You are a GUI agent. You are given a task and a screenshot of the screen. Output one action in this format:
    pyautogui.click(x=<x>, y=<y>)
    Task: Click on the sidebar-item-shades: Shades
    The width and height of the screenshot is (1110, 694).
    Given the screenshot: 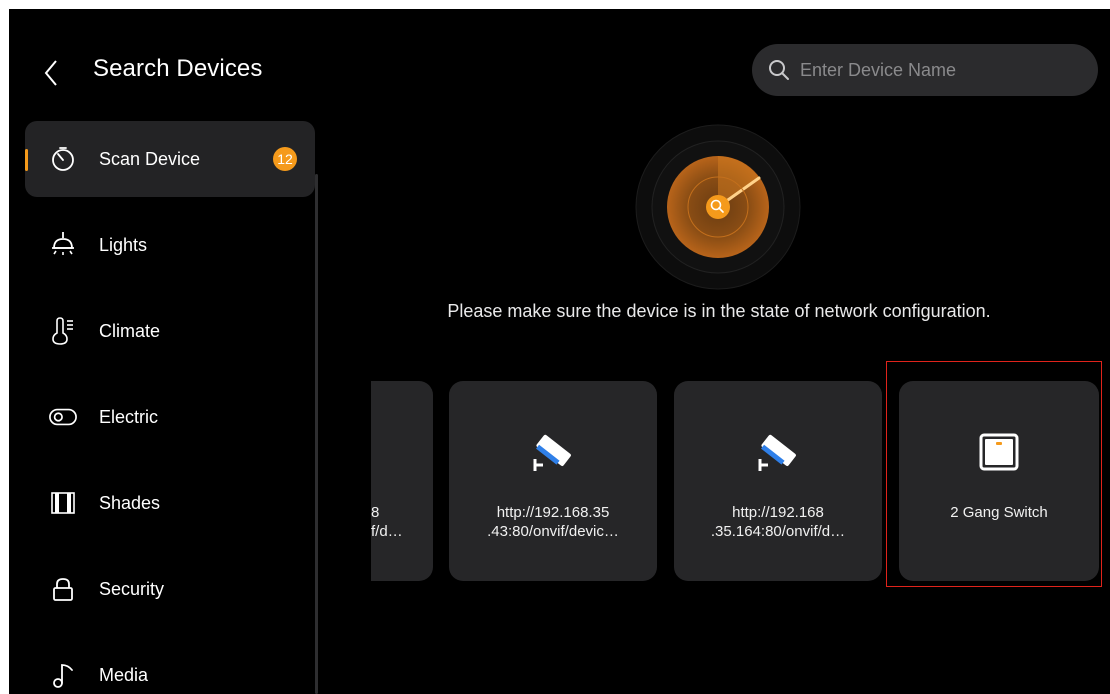 What is the action you would take?
    pyautogui.click(x=170, y=503)
    